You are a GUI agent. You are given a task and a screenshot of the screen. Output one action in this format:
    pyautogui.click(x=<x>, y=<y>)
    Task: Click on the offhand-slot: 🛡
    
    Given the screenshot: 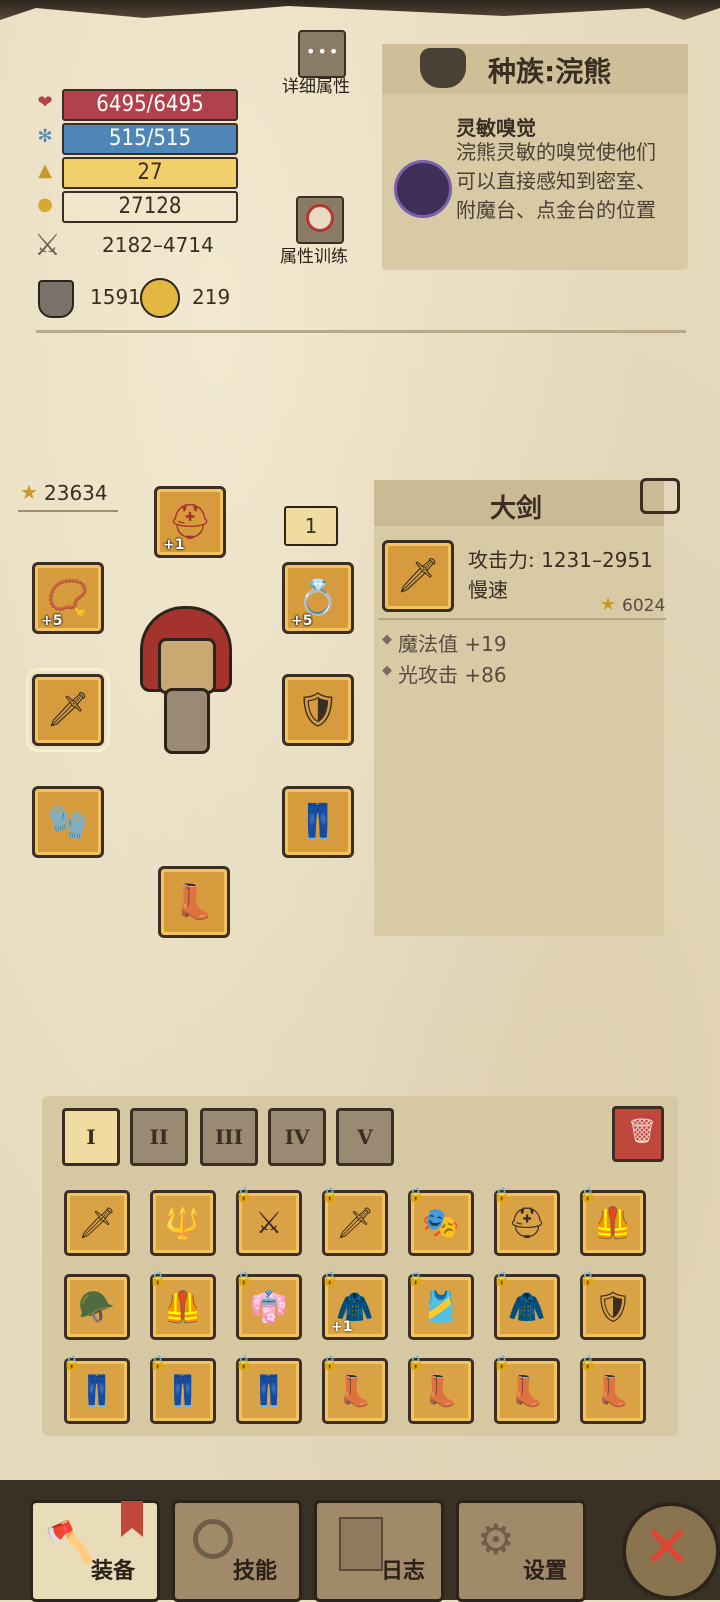 What is the action you would take?
    pyautogui.click(x=318, y=710)
    